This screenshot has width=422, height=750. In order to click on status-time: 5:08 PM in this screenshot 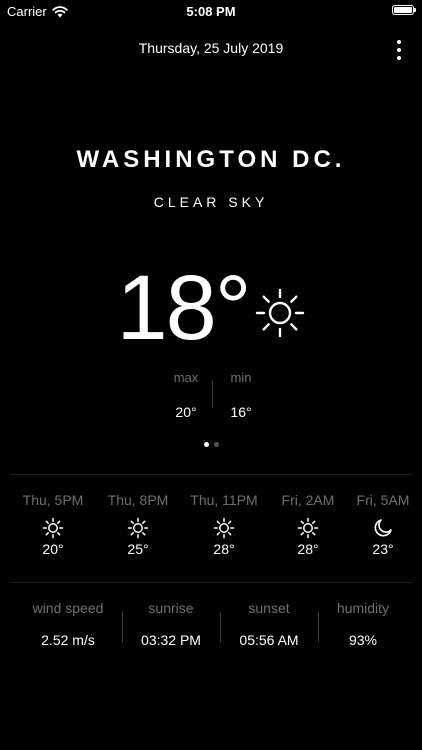, I will do `click(211, 11)`.